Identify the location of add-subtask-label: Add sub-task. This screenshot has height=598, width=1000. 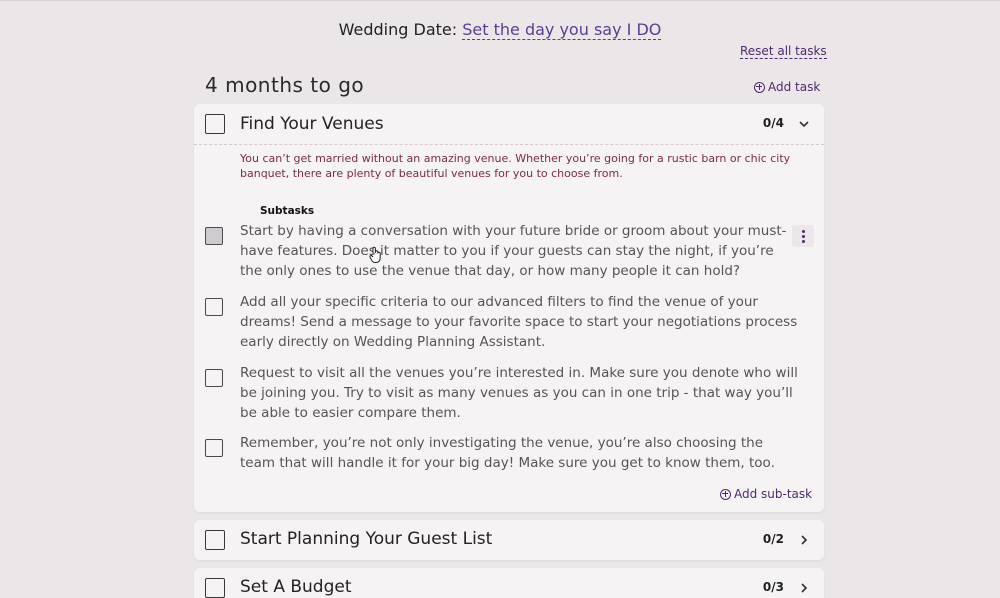
(773, 494).